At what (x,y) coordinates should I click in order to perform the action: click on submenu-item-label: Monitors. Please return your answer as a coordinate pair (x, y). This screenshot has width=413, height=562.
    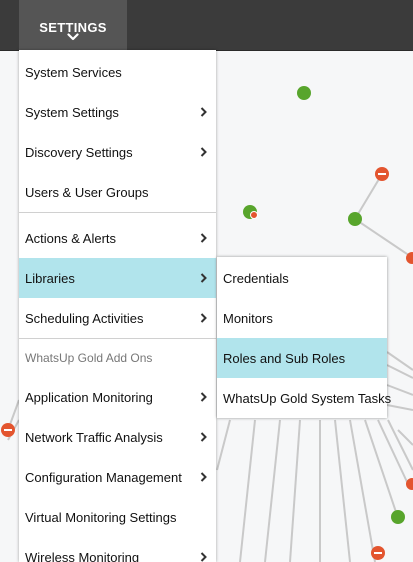
    Looking at the image, I should click on (248, 318).